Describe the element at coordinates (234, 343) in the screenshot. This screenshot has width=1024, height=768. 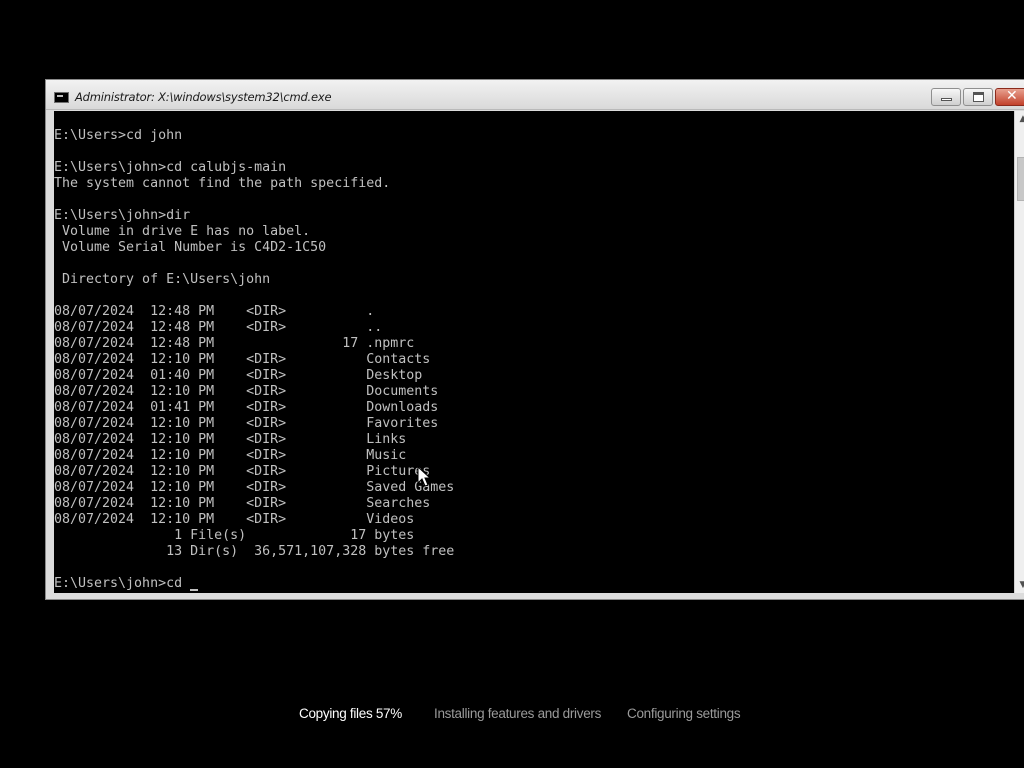
I see `console-line: 08/07/2024 12:48 PM 17 .npmrc` at that location.